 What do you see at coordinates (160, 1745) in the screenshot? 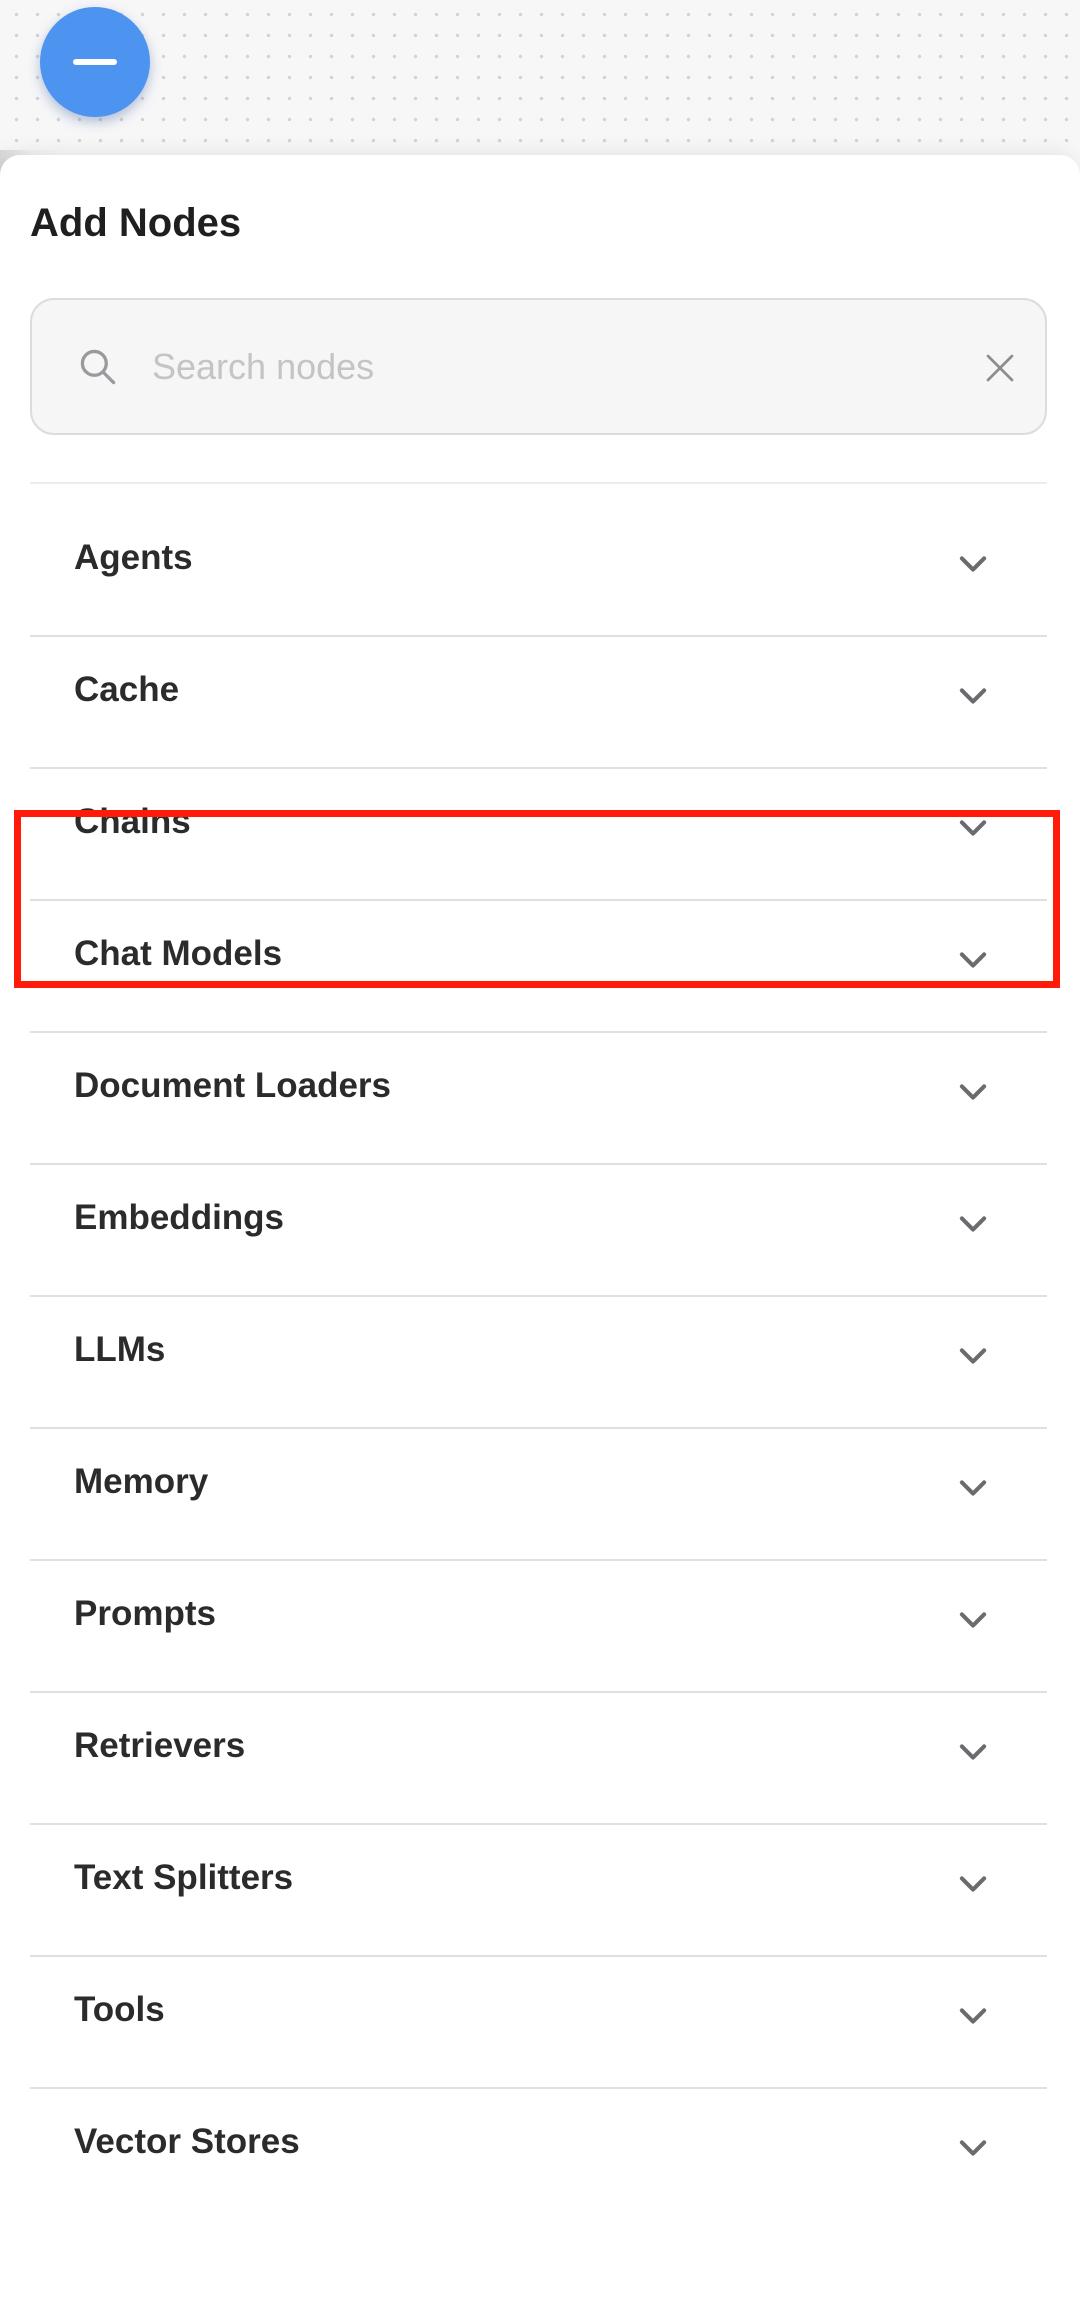
I see `category-label: Retrievers` at bounding box center [160, 1745].